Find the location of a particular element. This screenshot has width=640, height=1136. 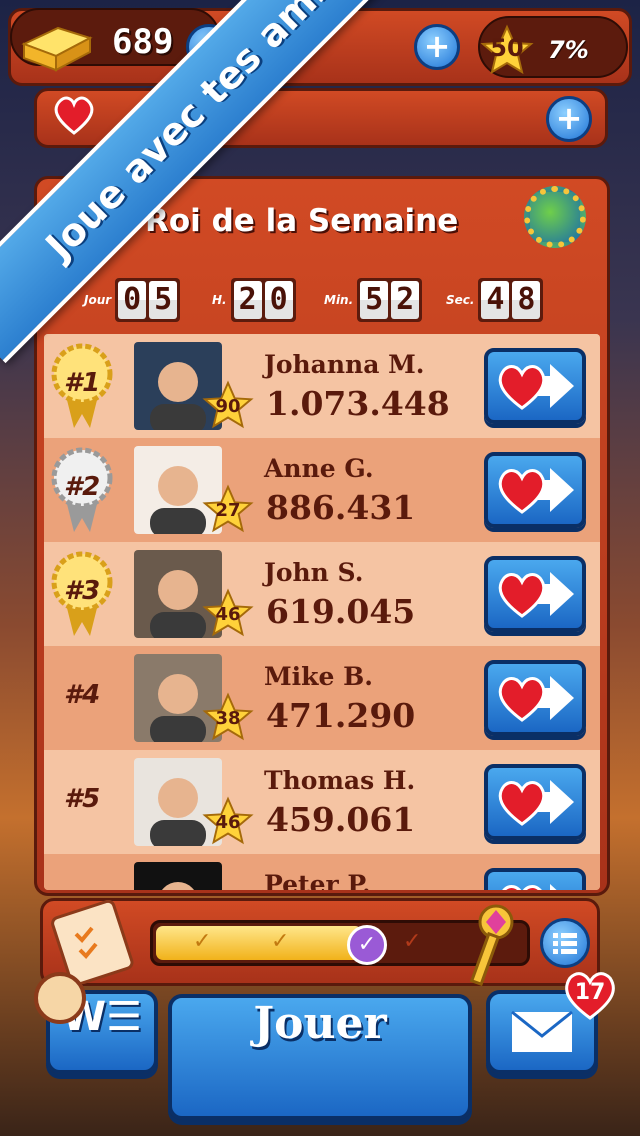

hours-label: H. is located at coordinates (219, 300).